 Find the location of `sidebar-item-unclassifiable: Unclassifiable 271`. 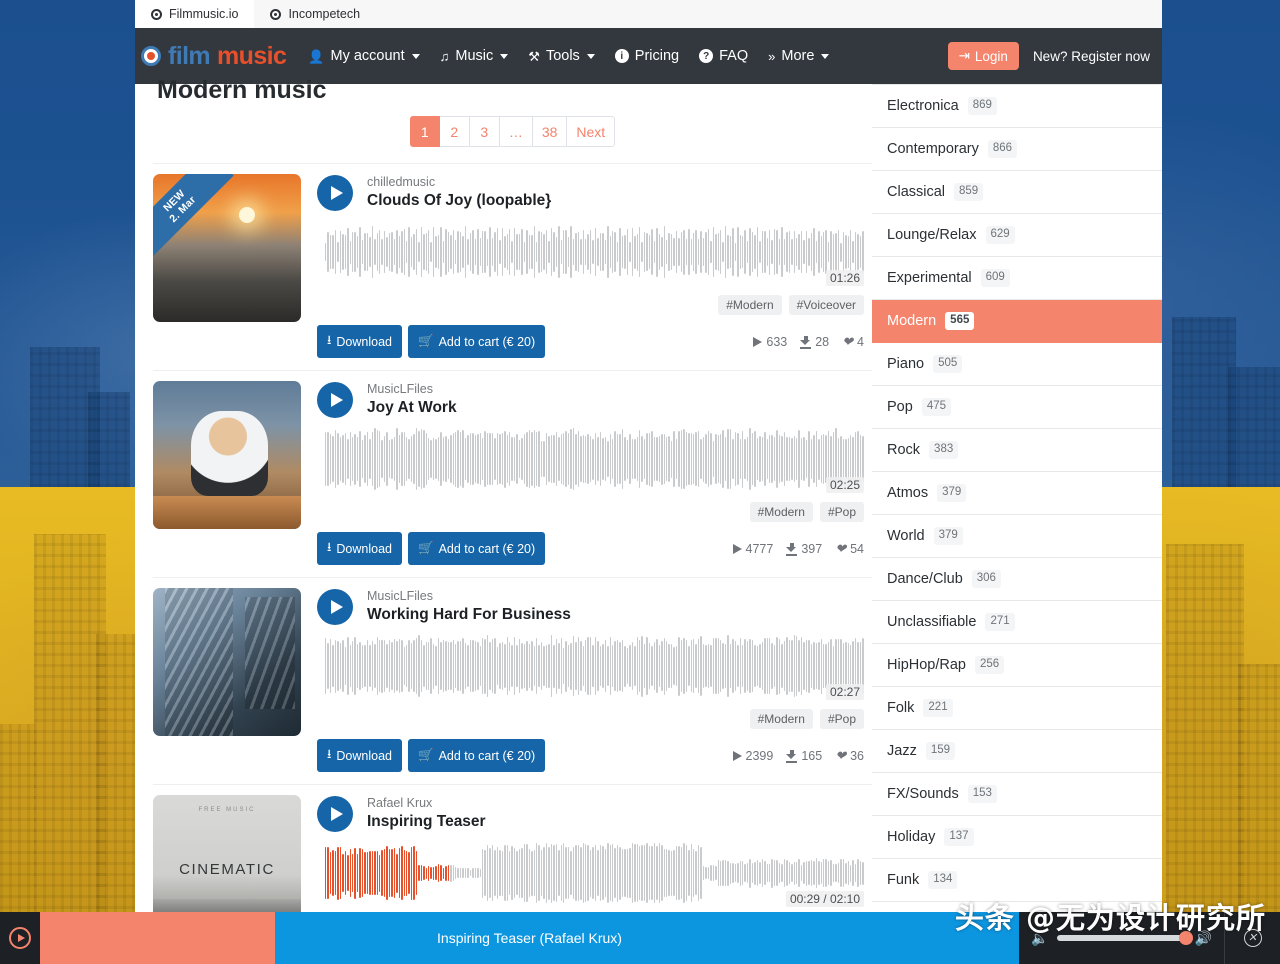

sidebar-item-unclassifiable: Unclassifiable 271 is located at coordinates (1017, 622).